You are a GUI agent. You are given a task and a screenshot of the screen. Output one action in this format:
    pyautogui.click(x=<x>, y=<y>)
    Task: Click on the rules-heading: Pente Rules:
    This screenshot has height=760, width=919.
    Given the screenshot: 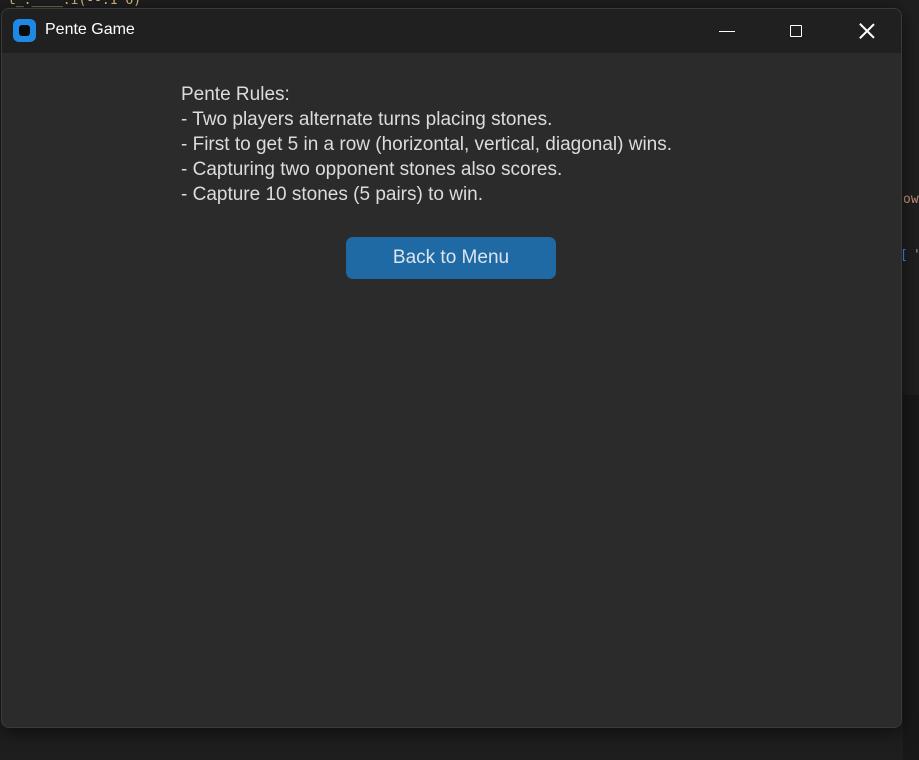 What is the action you would take?
    pyautogui.click(x=235, y=94)
    